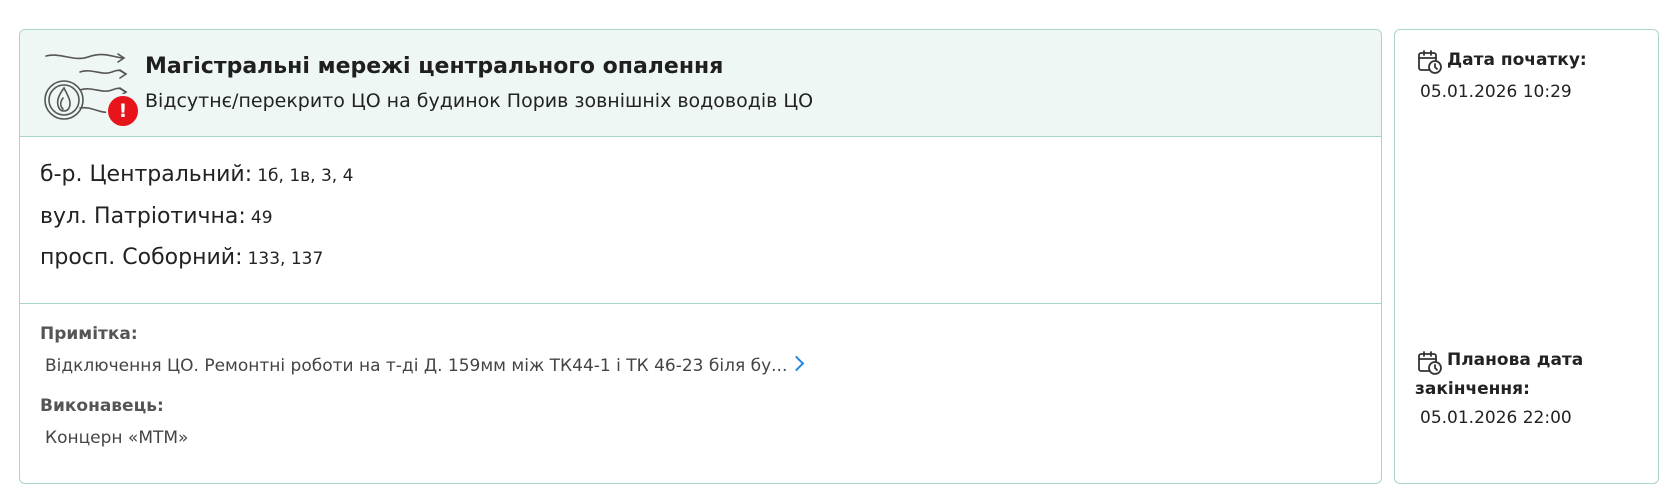 Image resolution: width=1668 pixels, height=493 pixels. What do you see at coordinates (1517, 60) in the screenshot?
I see `start-date-label: Дата початку:` at bounding box center [1517, 60].